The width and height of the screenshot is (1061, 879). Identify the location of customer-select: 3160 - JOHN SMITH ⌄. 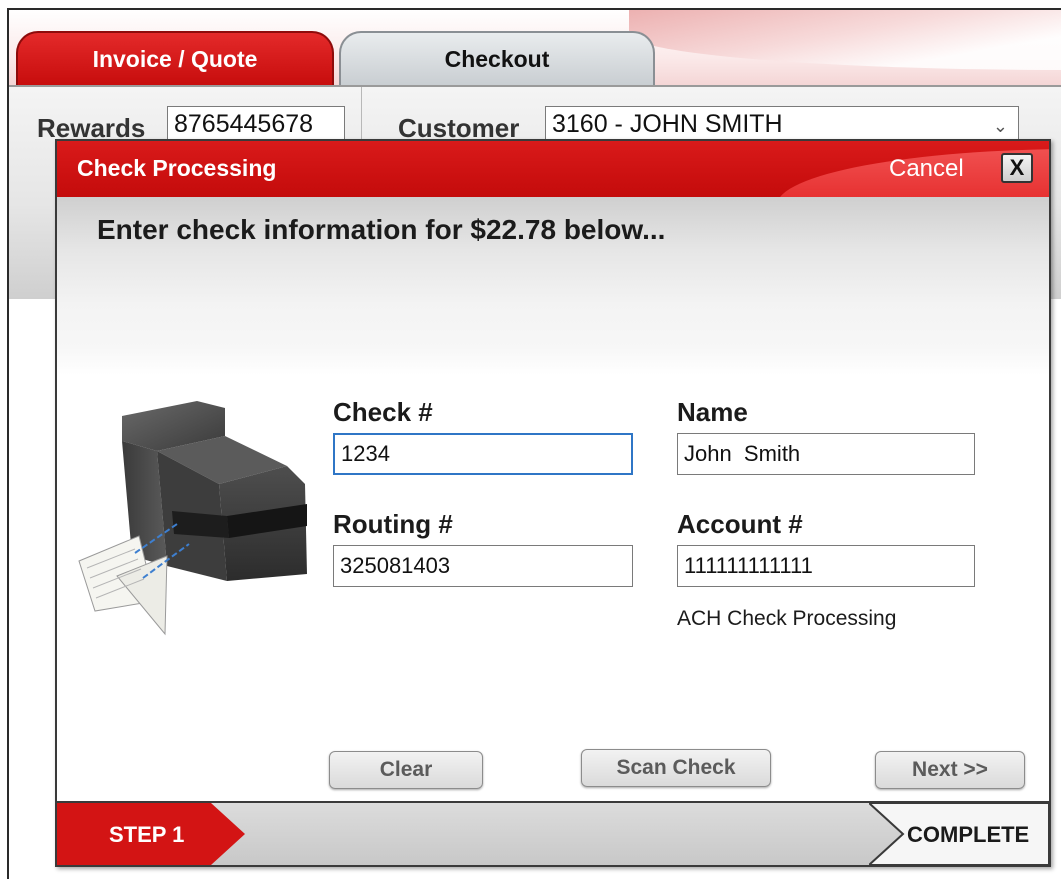
(782, 124).